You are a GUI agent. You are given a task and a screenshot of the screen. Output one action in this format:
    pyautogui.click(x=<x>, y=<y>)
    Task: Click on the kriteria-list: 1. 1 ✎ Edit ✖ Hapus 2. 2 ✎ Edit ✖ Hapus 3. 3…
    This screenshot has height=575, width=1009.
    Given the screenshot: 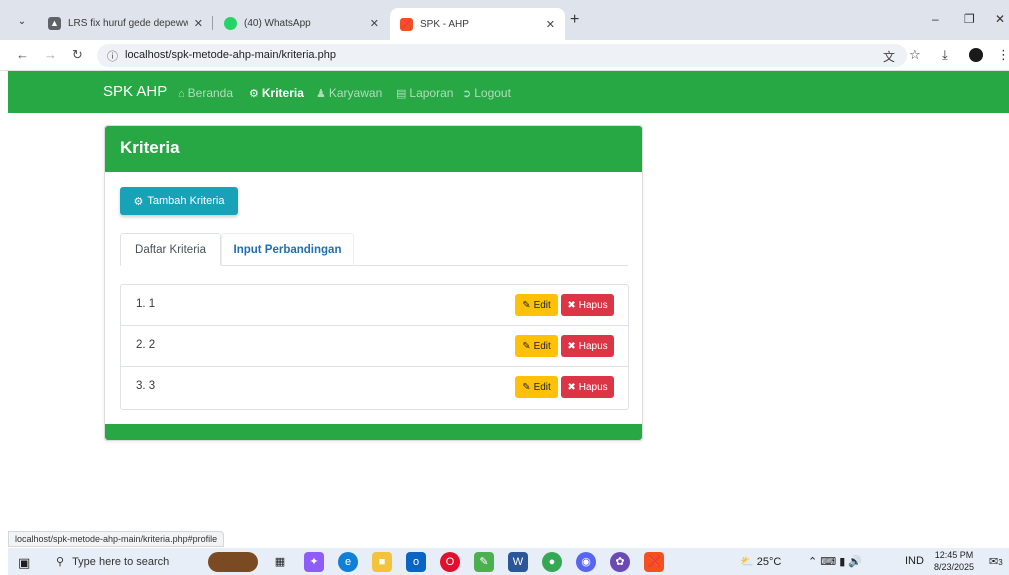 What is the action you would take?
    pyautogui.click(x=374, y=347)
    